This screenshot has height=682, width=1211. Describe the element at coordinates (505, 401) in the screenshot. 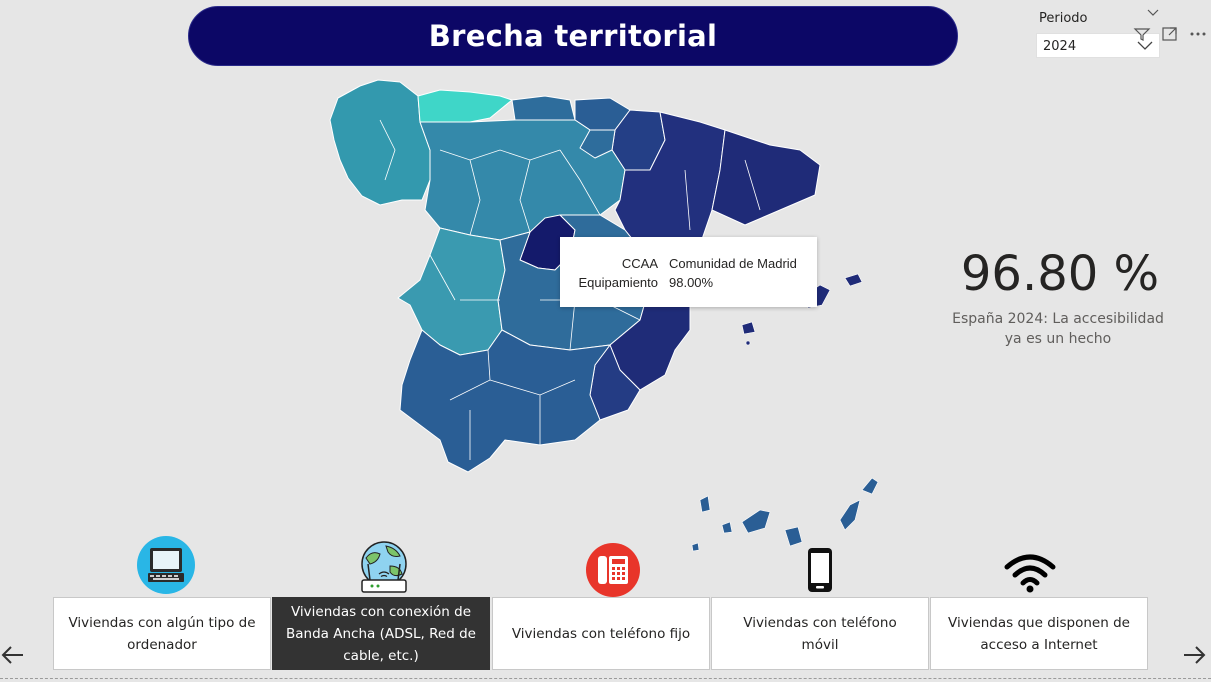

I see `region-andalucia` at that location.